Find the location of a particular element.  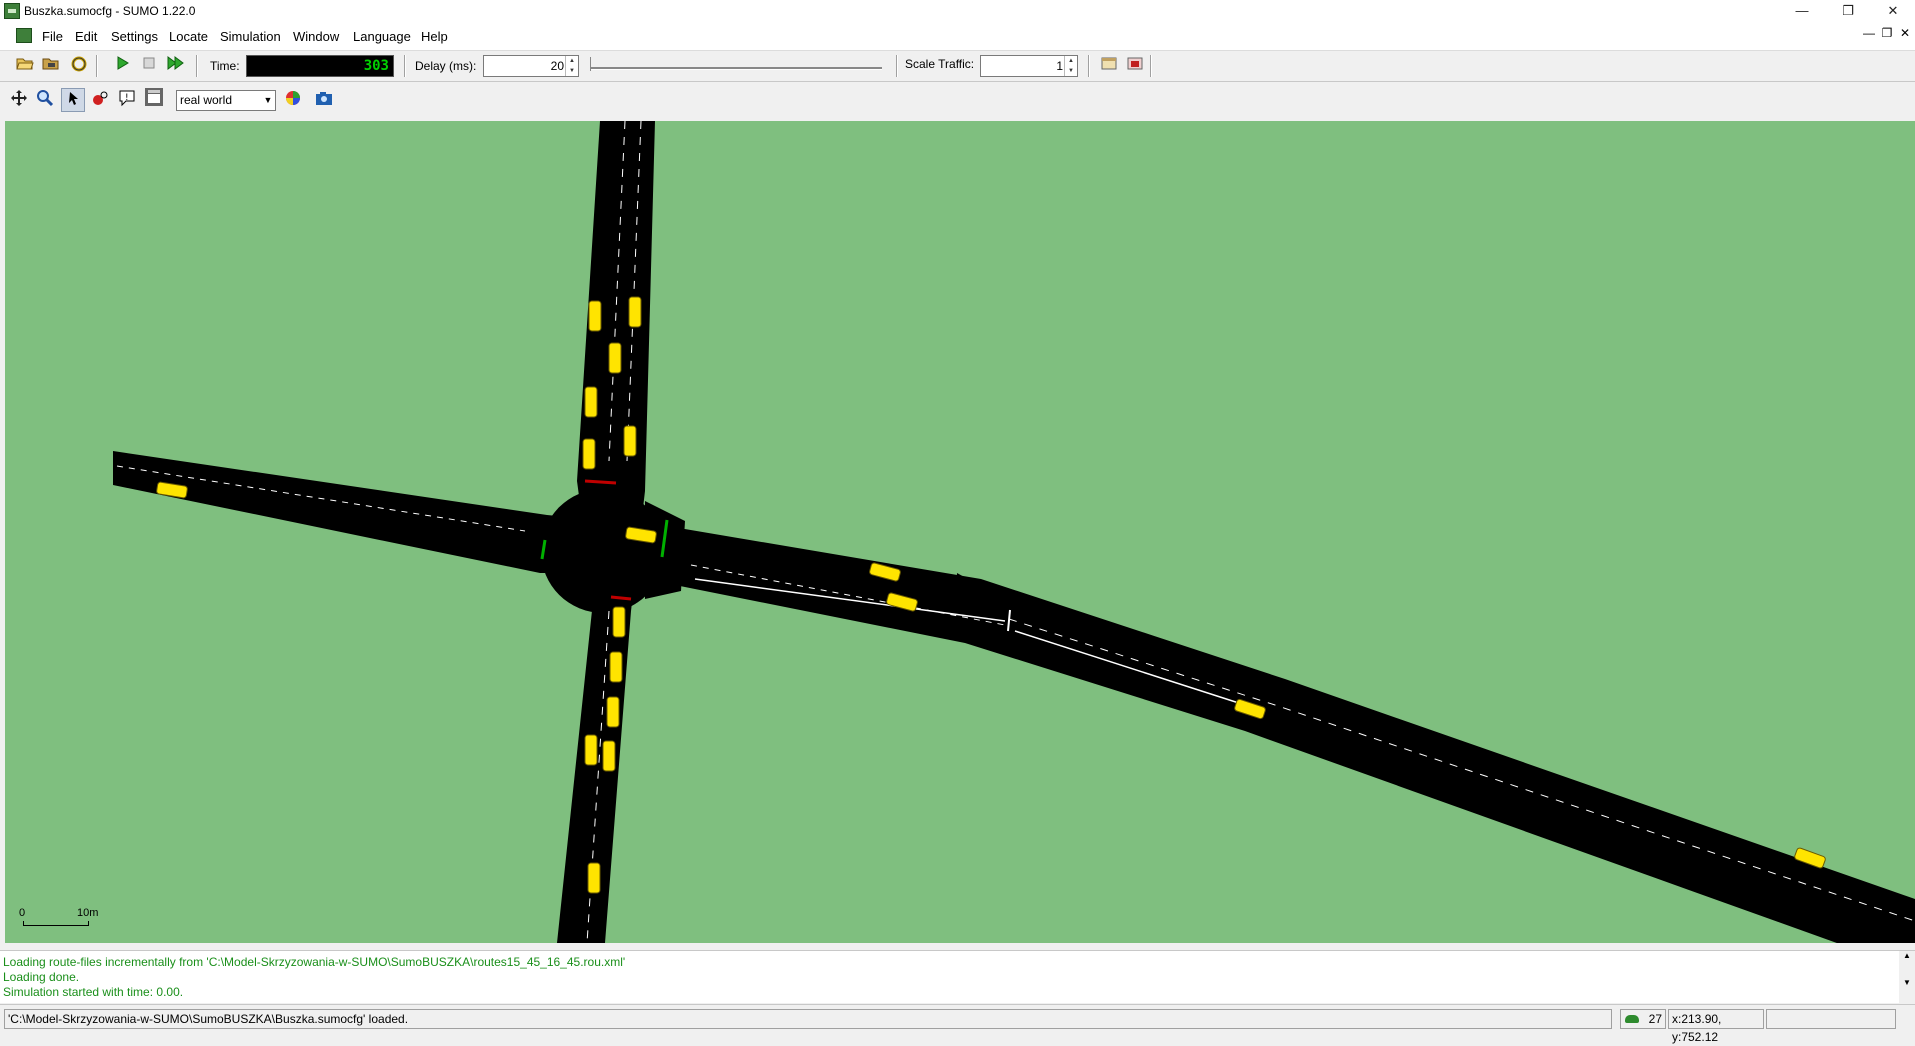

time-value: 303 is located at coordinates (376, 66).